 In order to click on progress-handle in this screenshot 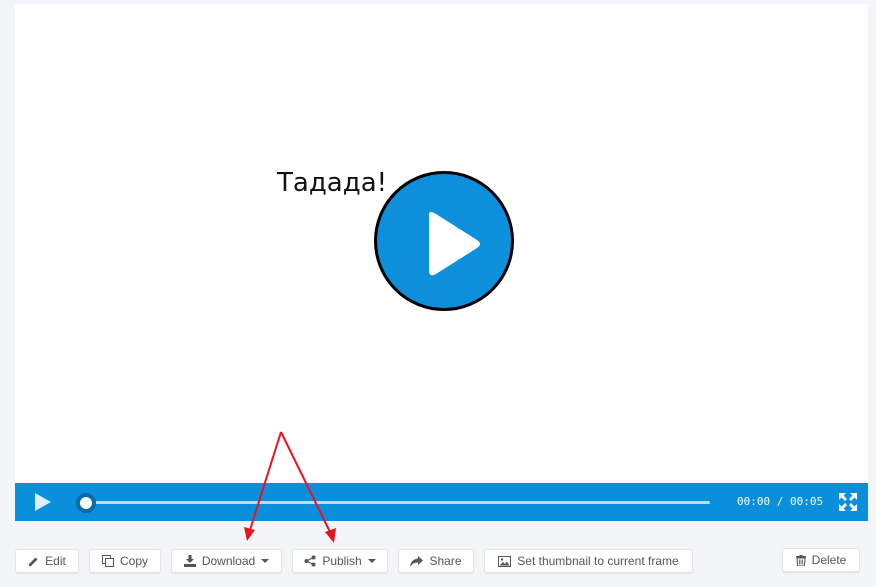, I will do `click(86, 503)`.